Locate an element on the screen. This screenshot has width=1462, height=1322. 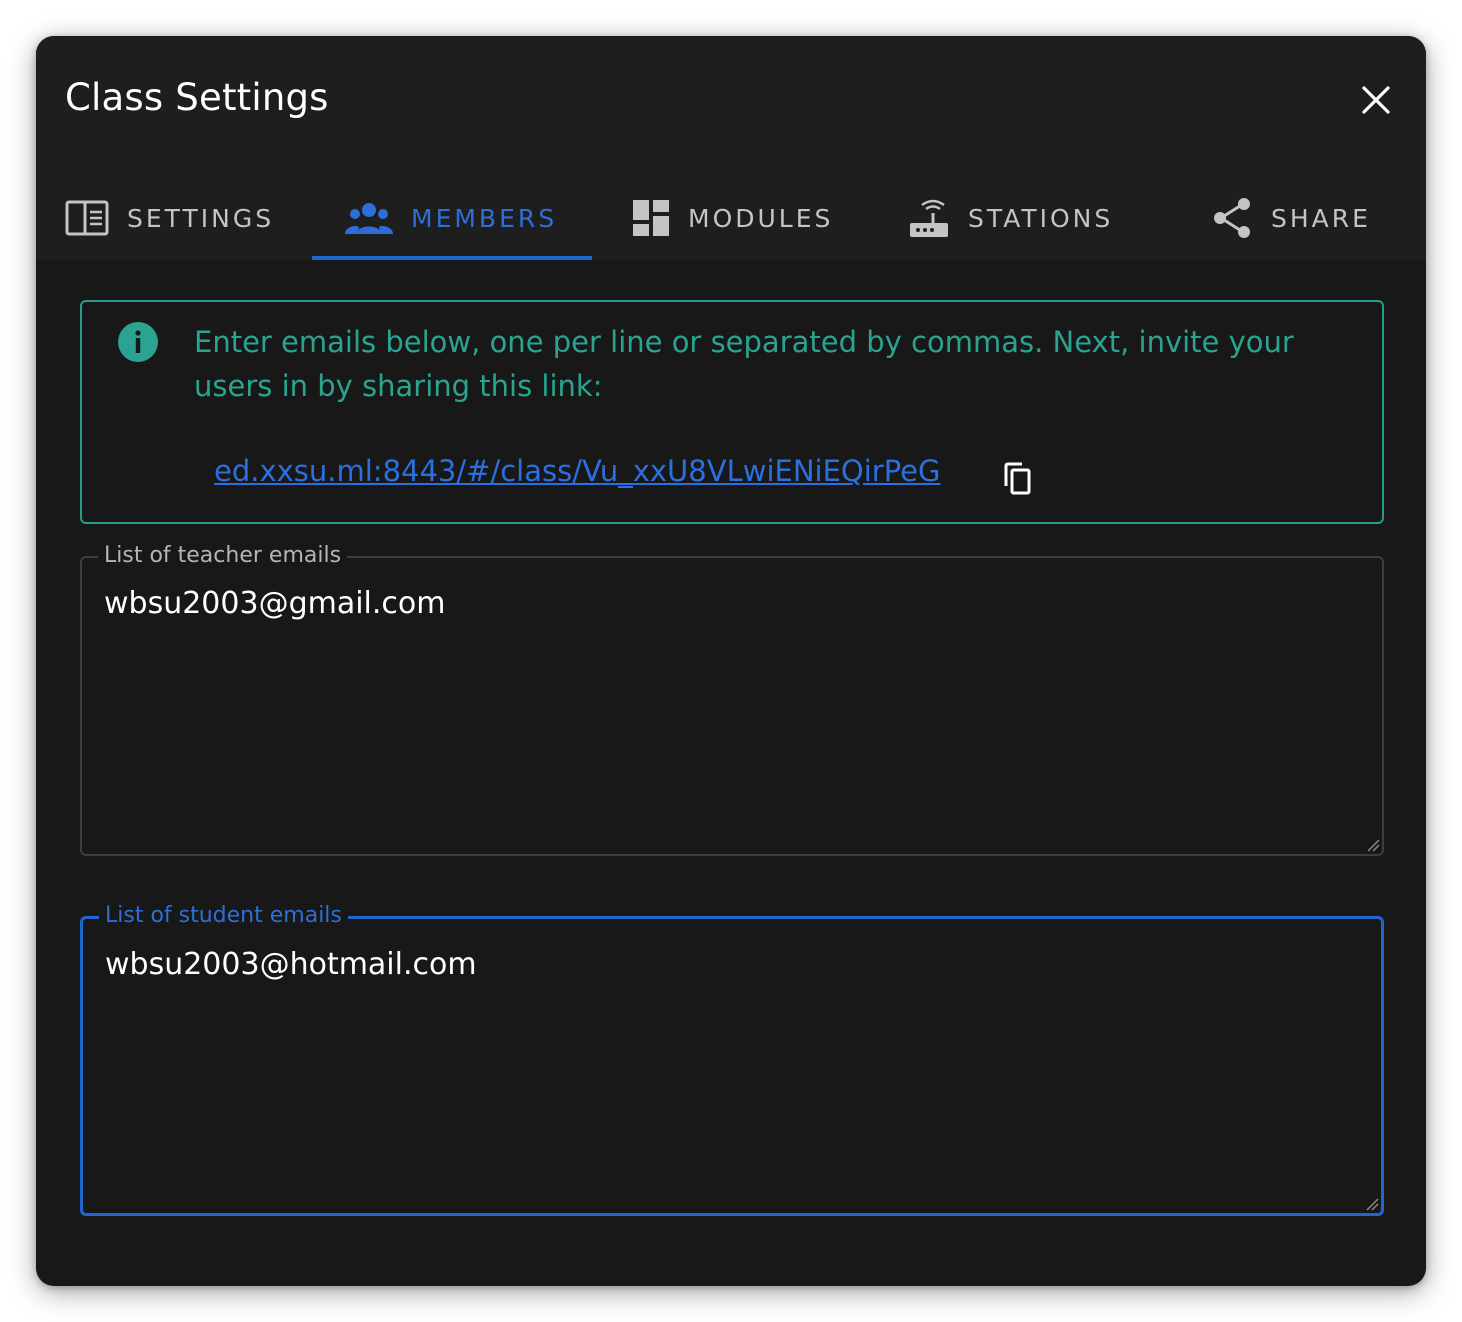
settings-panel-icon is located at coordinates (87, 218).